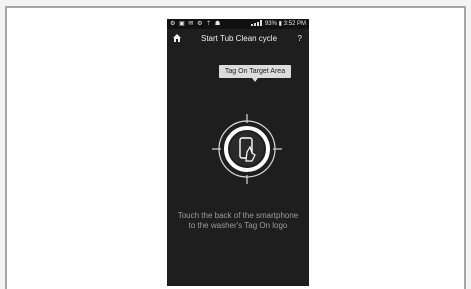 The width and height of the screenshot is (471, 289). Describe the element at coordinates (177, 38) in the screenshot. I see `home-icon` at that location.